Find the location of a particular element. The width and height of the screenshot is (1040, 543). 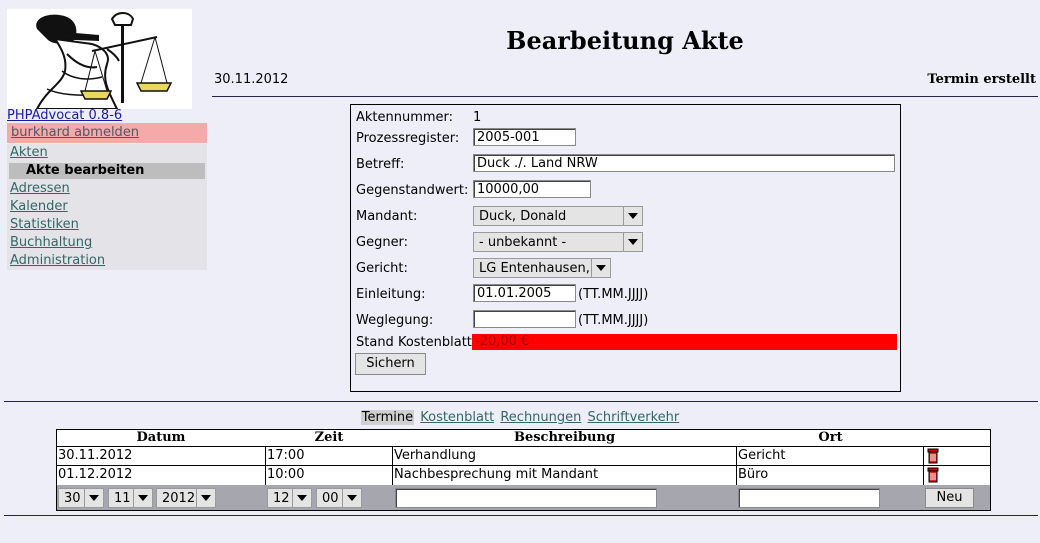

justitia-logo is located at coordinates (99, 59).